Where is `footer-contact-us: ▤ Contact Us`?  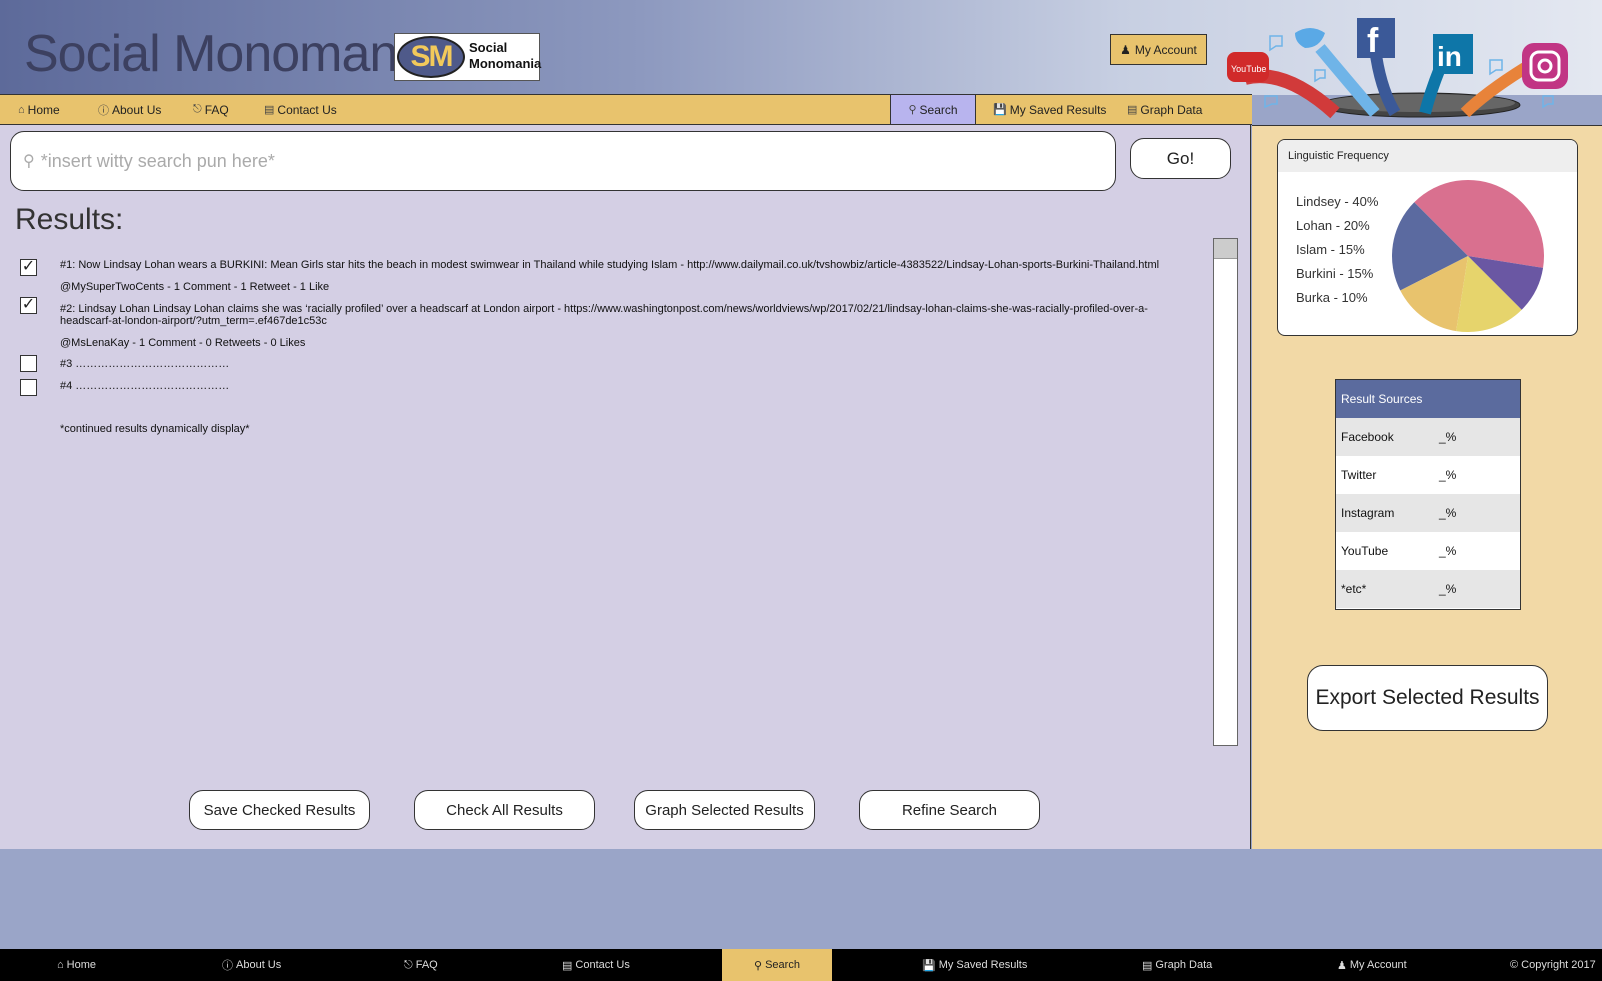
footer-contact-us: ▤ Contact Us is located at coordinates (596, 965).